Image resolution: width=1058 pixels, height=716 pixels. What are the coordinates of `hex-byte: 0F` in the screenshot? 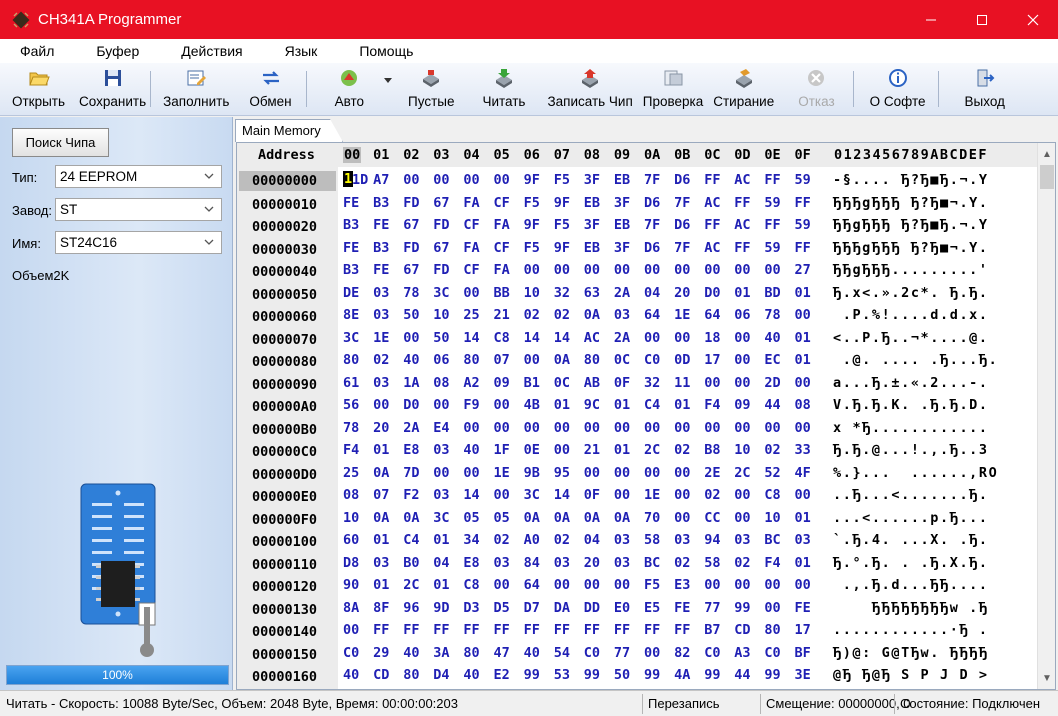 It's located at (592, 495).